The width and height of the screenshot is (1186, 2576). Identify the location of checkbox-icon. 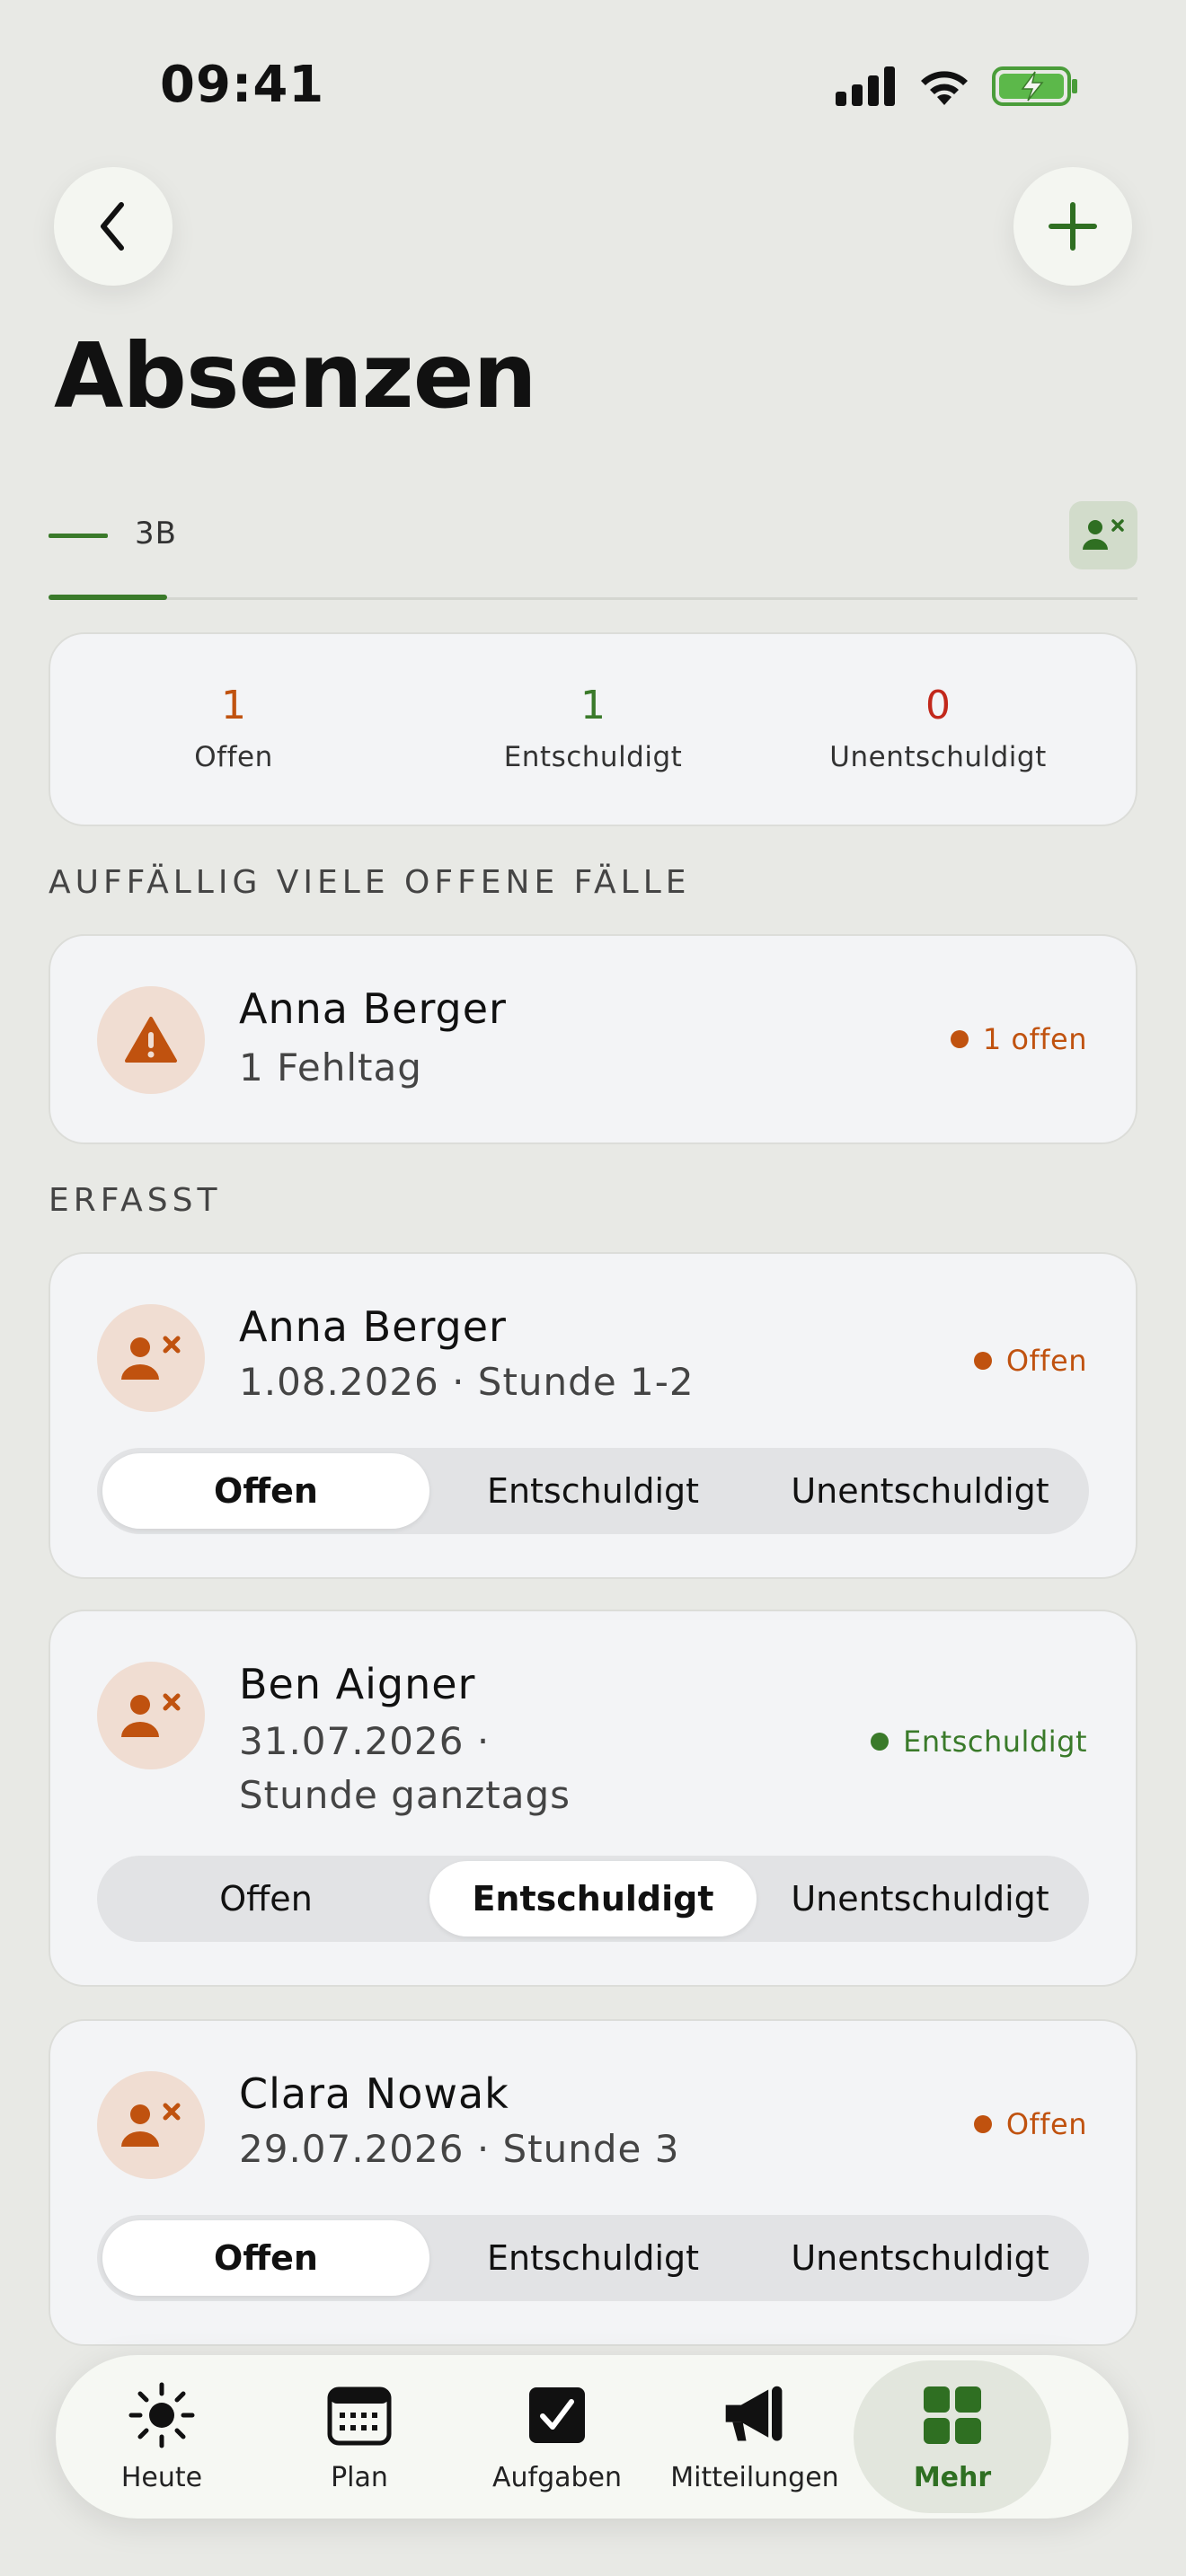
(557, 2415).